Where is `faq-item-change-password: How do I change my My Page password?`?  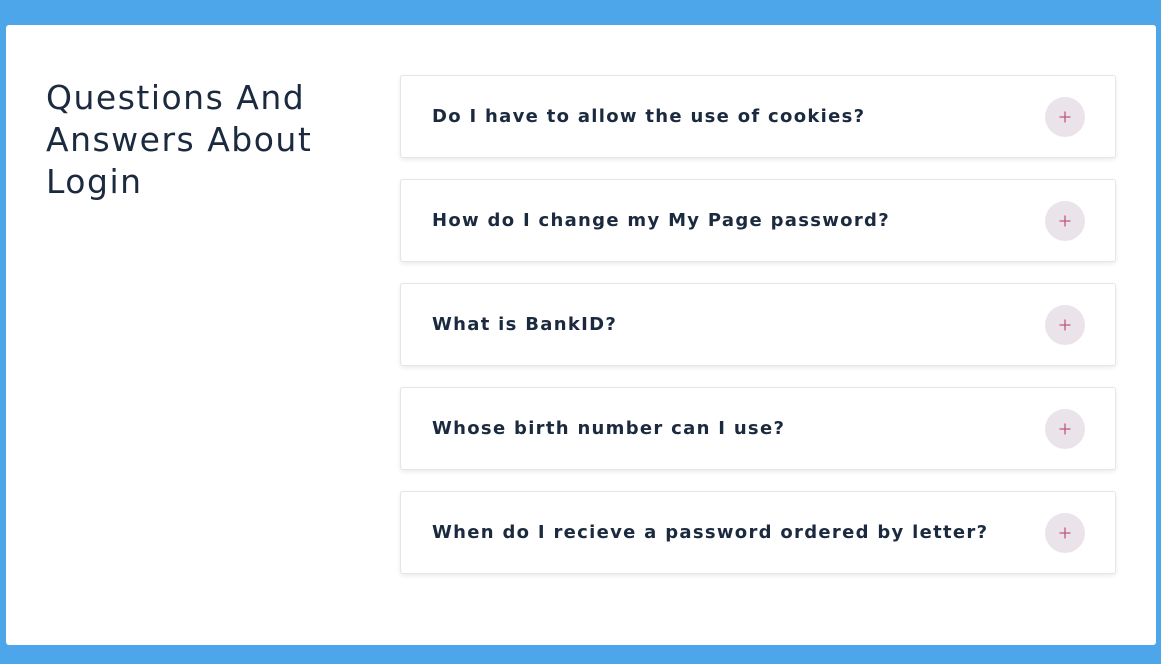 faq-item-change-password: How do I change my My Page password? is located at coordinates (758, 220).